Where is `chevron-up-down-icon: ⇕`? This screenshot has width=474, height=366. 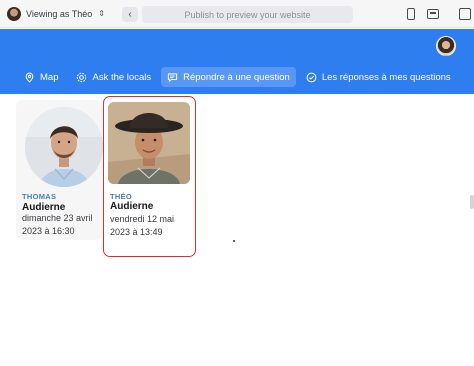
chevron-up-down-icon: ⇕ is located at coordinates (101, 13).